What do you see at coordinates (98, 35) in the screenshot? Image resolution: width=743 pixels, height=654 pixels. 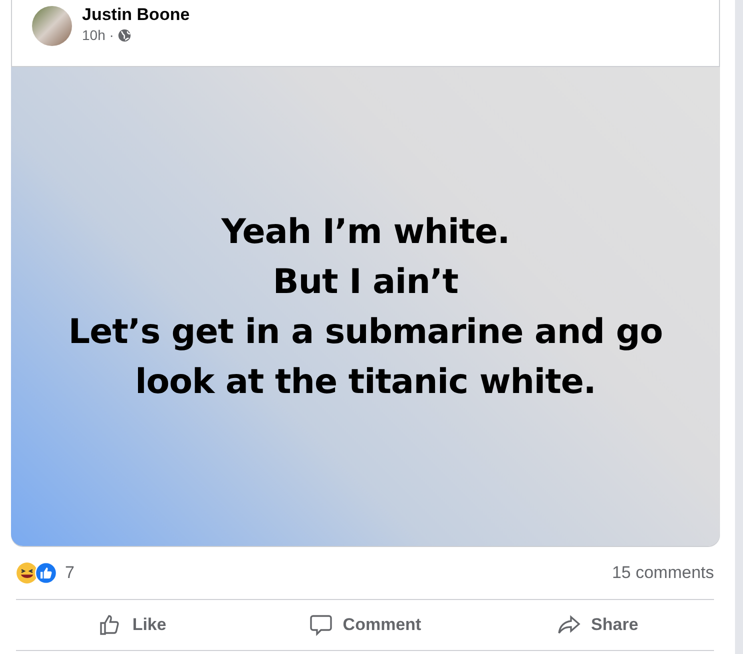 I see `post-time: 10h ·` at bounding box center [98, 35].